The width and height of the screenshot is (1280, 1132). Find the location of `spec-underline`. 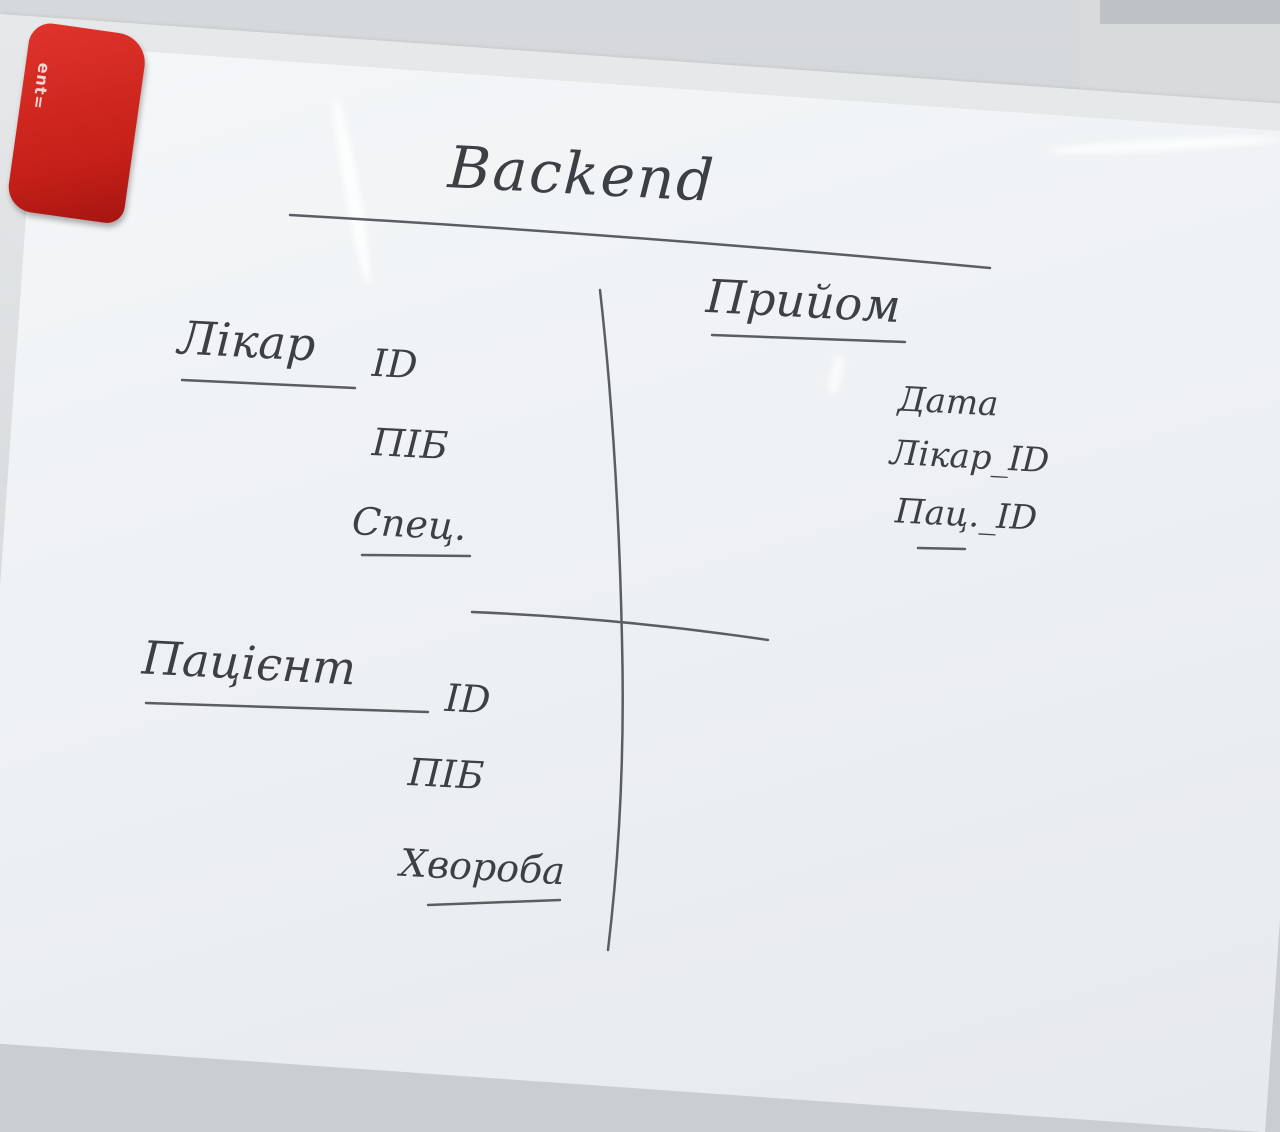

spec-underline is located at coordinates (416, 555).